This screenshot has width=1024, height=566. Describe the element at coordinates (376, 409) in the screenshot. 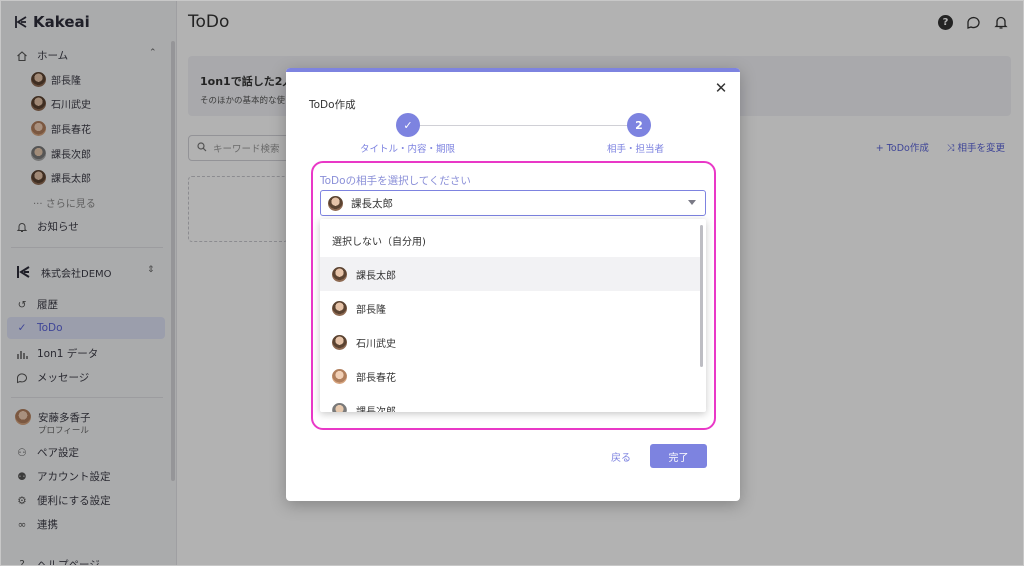

I see `option-label: 課長次郎` at that location.